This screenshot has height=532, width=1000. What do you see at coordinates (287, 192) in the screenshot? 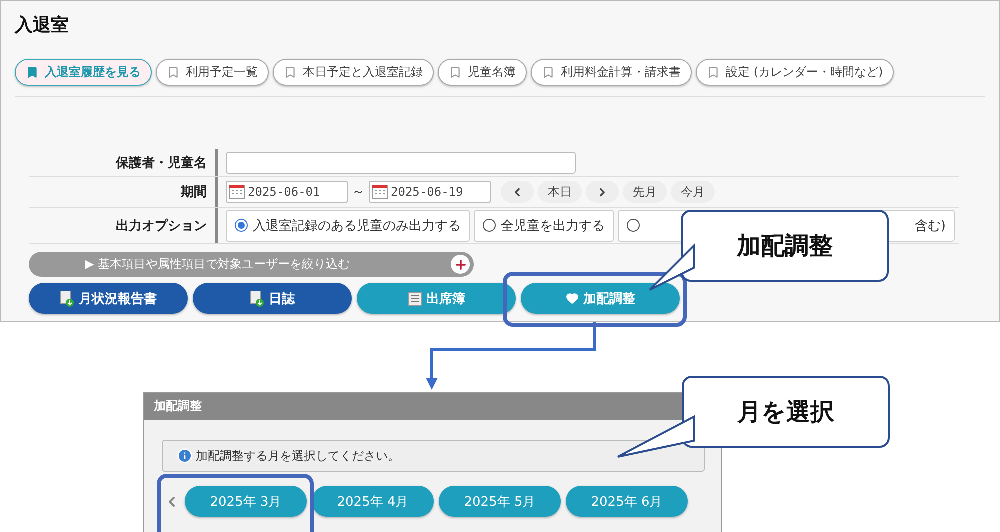
I see `date-field: 2025-06-01` at bounding box center [287, 192].